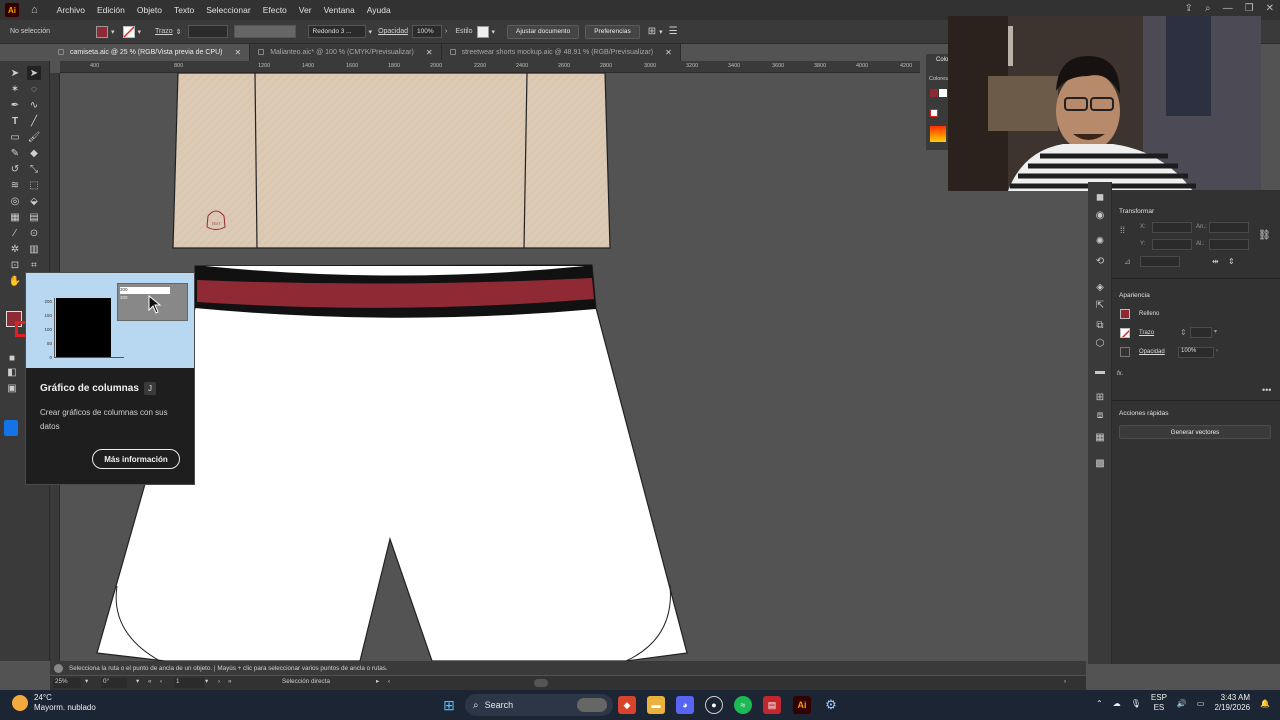  I want to click on appearance-icon: ✺, so click(1100, 241).